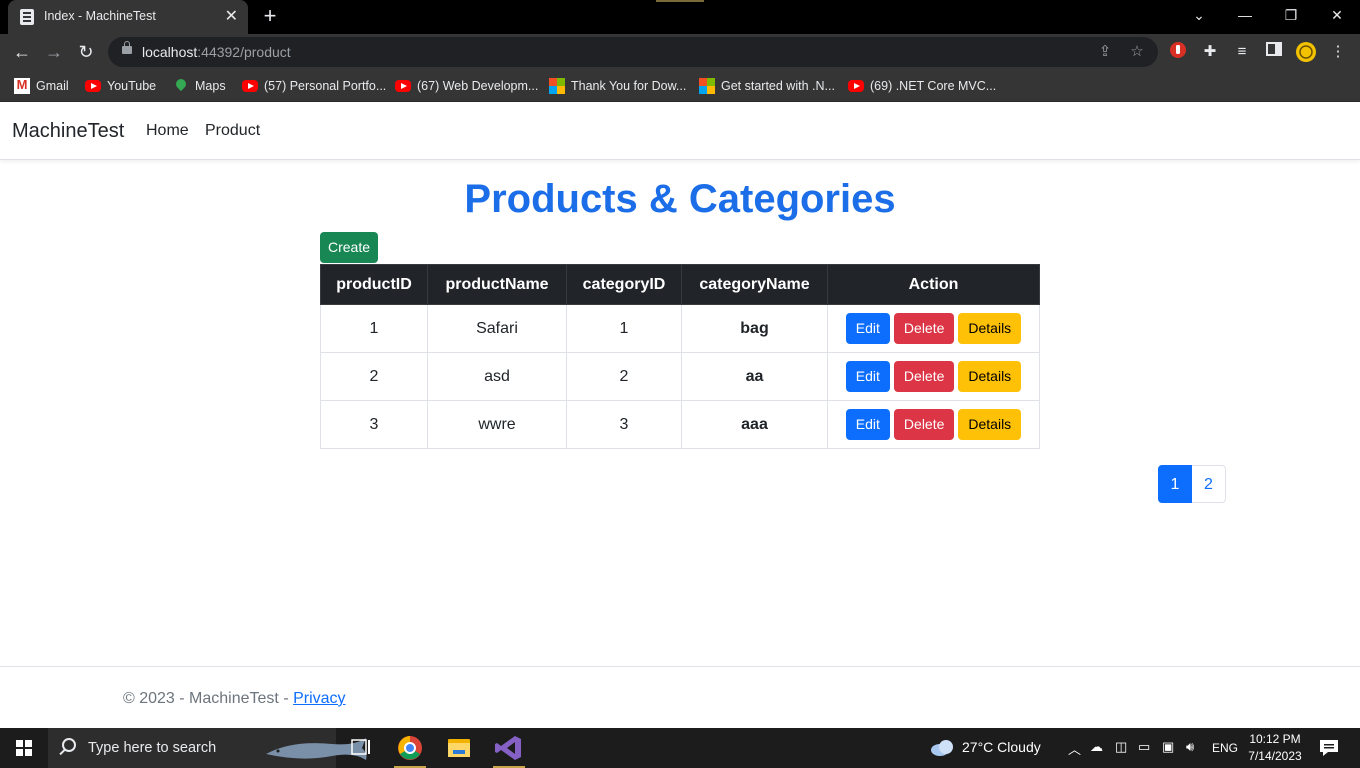 The image size is (1360, 768). Describe the element at coordinates (54, 52) in the screenshot. I see `forward-button: →` at that location.